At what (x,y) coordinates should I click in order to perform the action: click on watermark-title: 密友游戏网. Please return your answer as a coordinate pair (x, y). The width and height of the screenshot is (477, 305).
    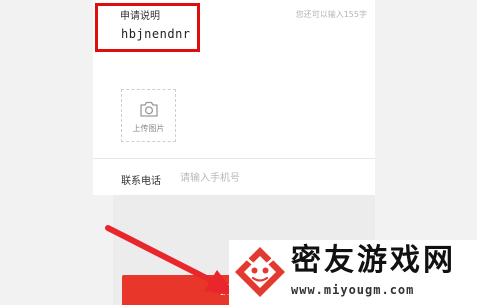
    Looking at the image, I should click on (373, 260).